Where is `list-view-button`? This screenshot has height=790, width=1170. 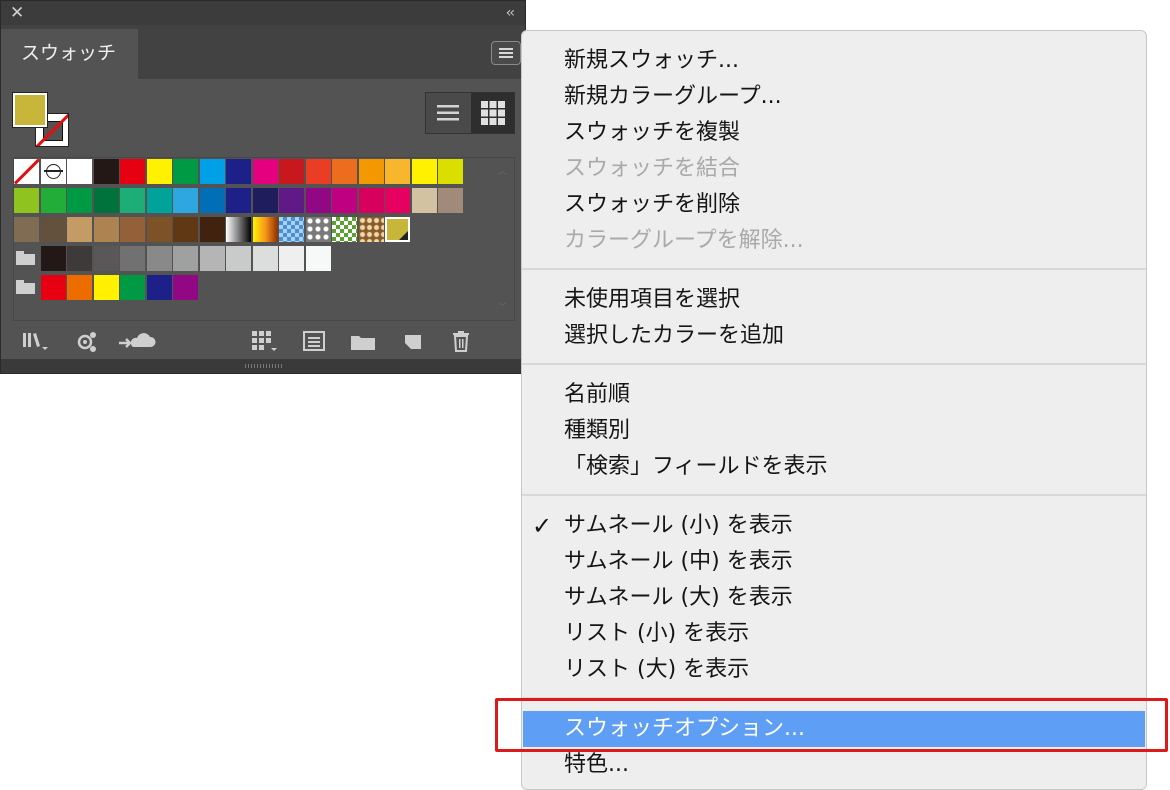
list-view-button is located at coordinates (448, 113).